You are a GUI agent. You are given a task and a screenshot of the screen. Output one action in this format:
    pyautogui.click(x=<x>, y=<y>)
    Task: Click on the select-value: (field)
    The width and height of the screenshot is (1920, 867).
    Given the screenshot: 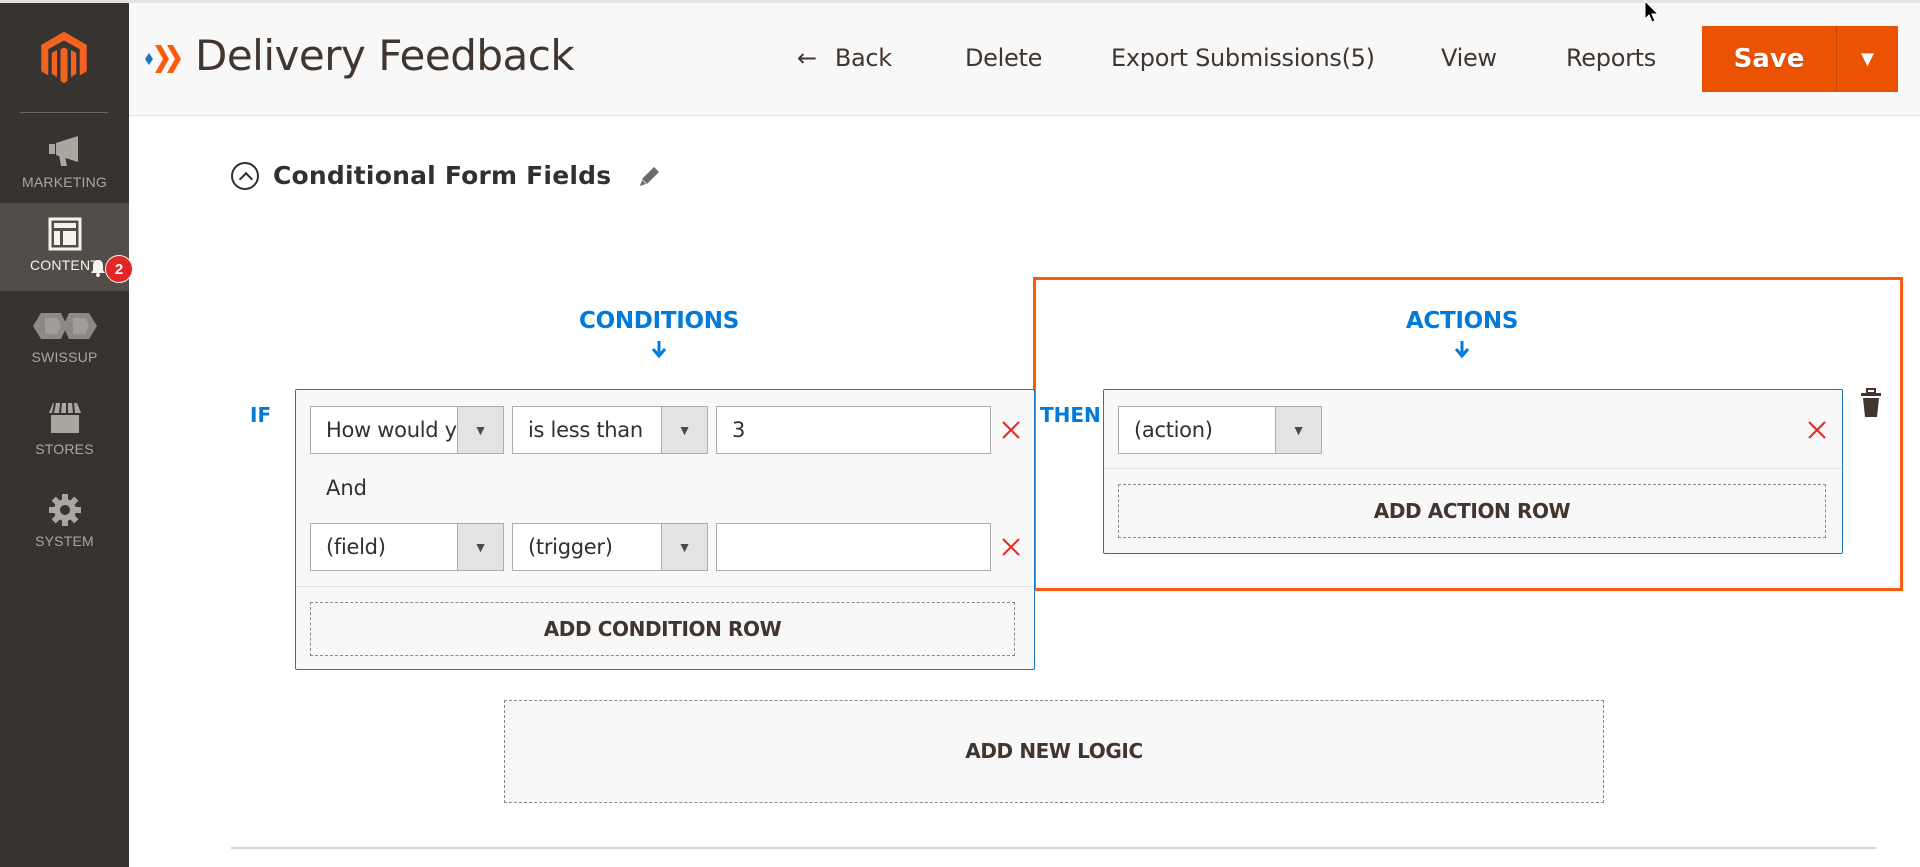 What is the action you would take?
    pyautogui.click(x=356, y=547)
    